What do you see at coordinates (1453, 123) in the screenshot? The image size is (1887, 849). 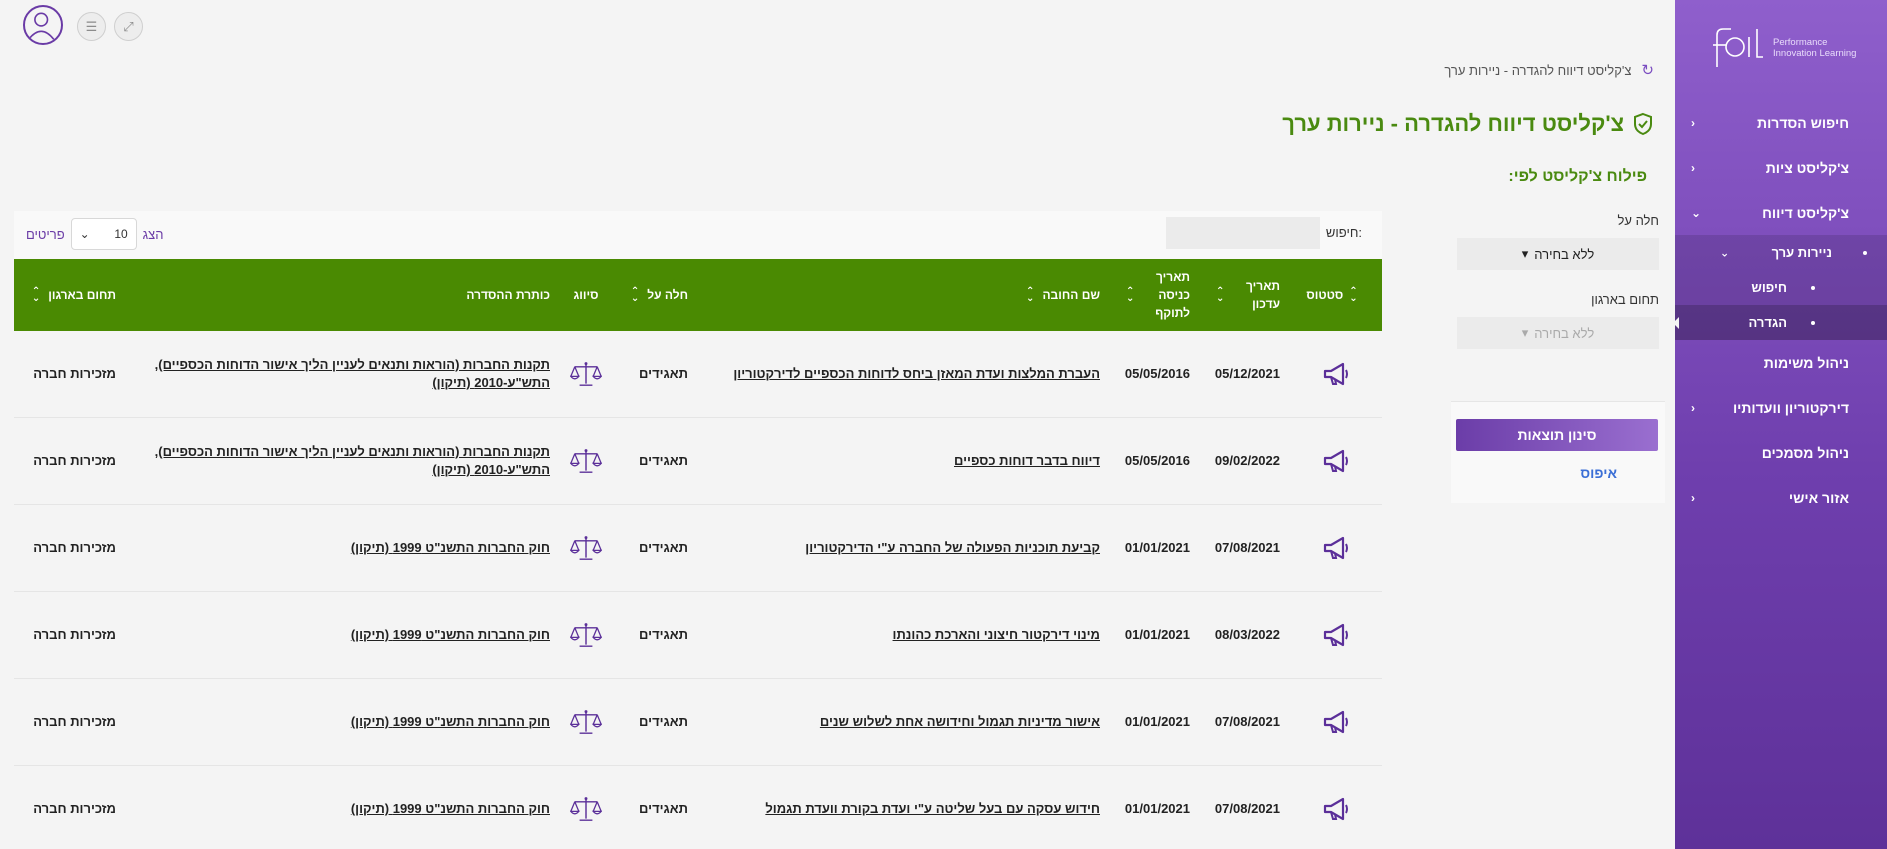 I see `page-title-text: צ'קליסט דיווח להגדרה - ניירות ערך` at bounding box center [1453, 123].